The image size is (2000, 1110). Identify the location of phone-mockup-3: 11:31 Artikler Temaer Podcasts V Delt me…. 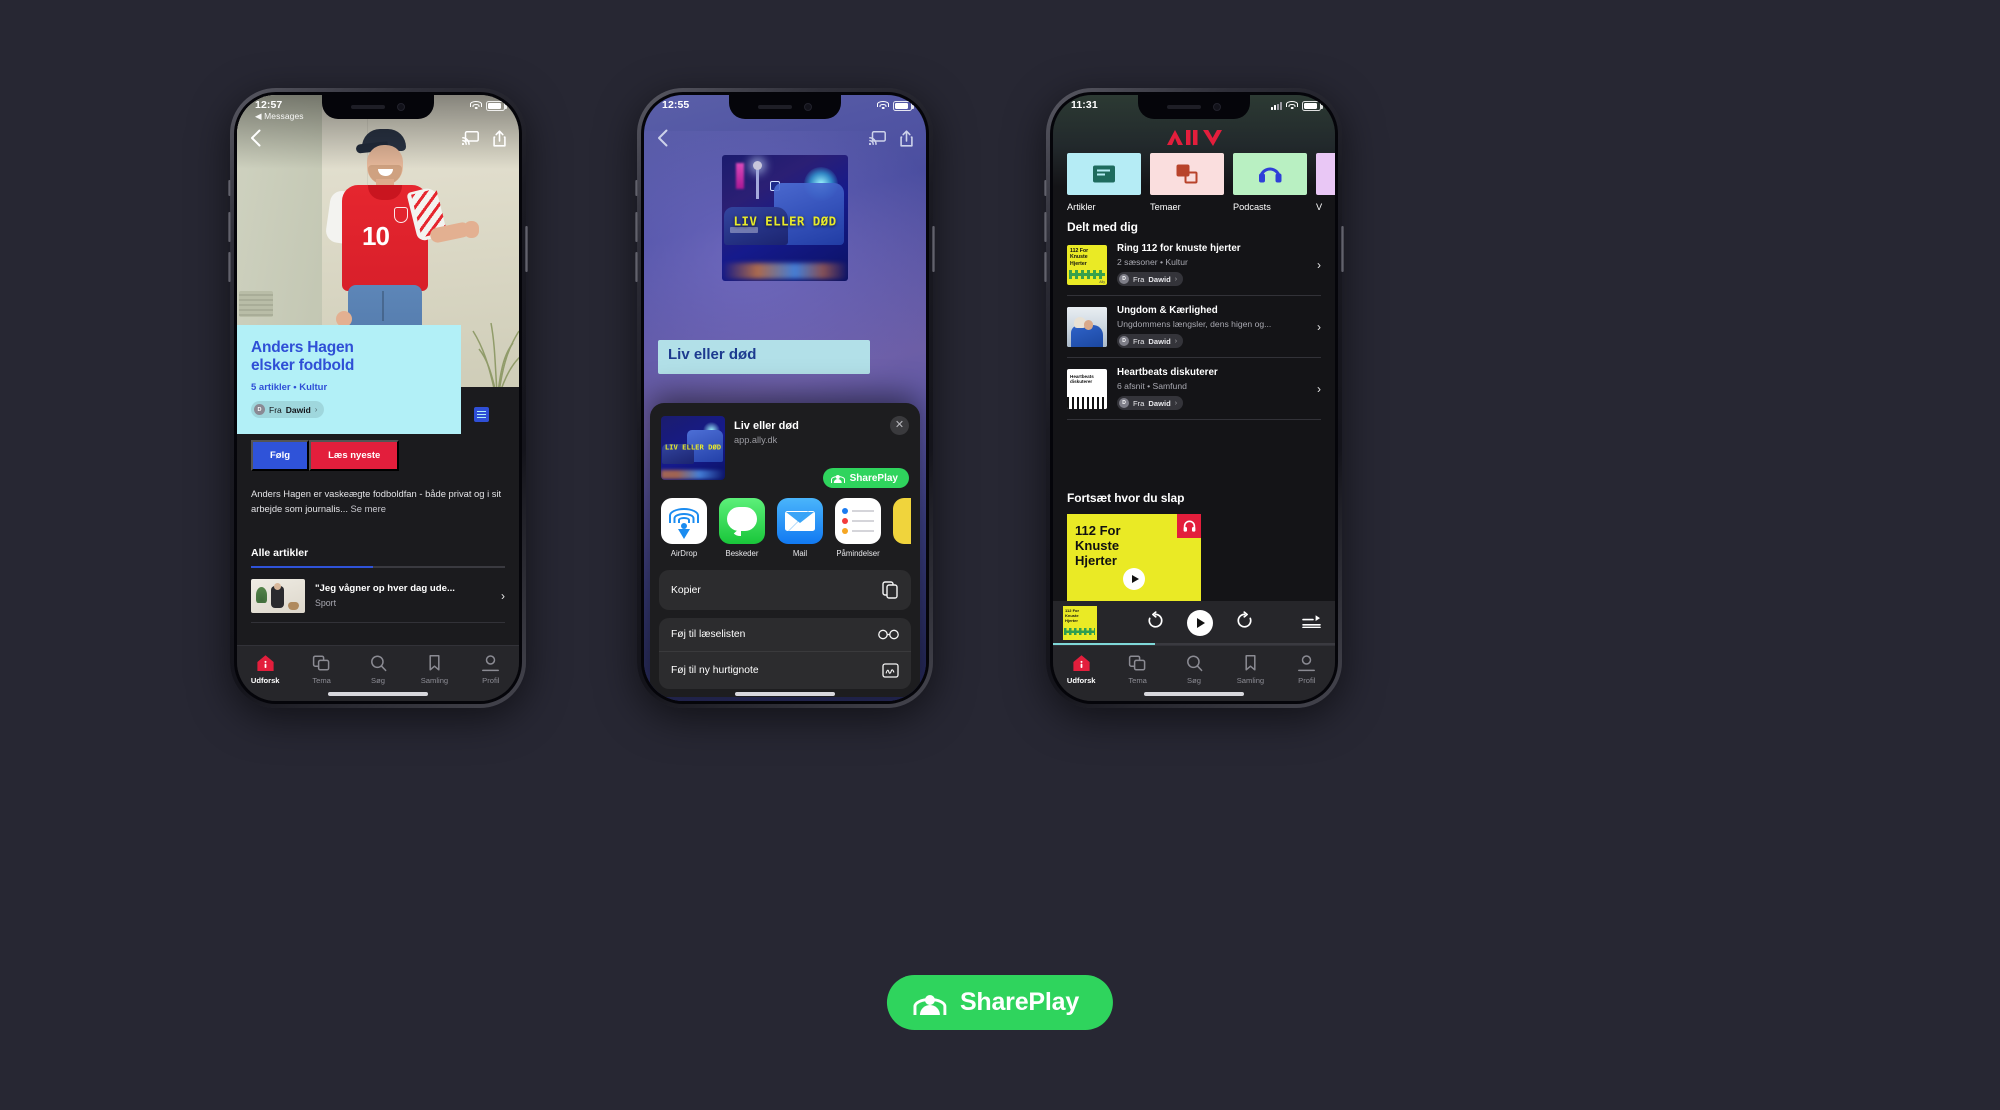
(1194, 398).